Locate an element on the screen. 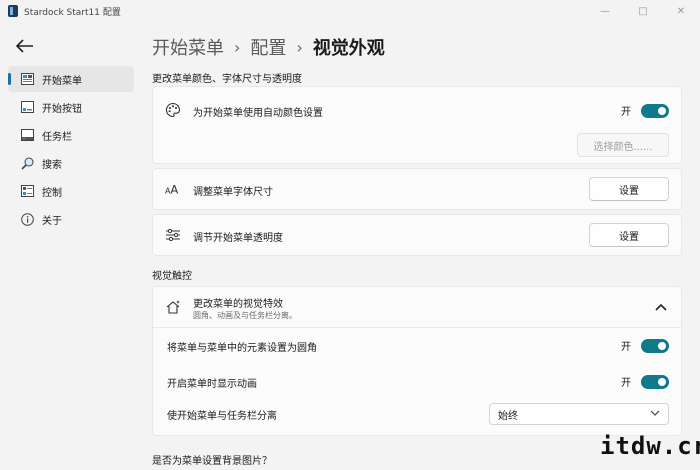 The image size is (700, 470). sidebar-item-taskbar: 任务栏 is located at coordinates (71, 135).